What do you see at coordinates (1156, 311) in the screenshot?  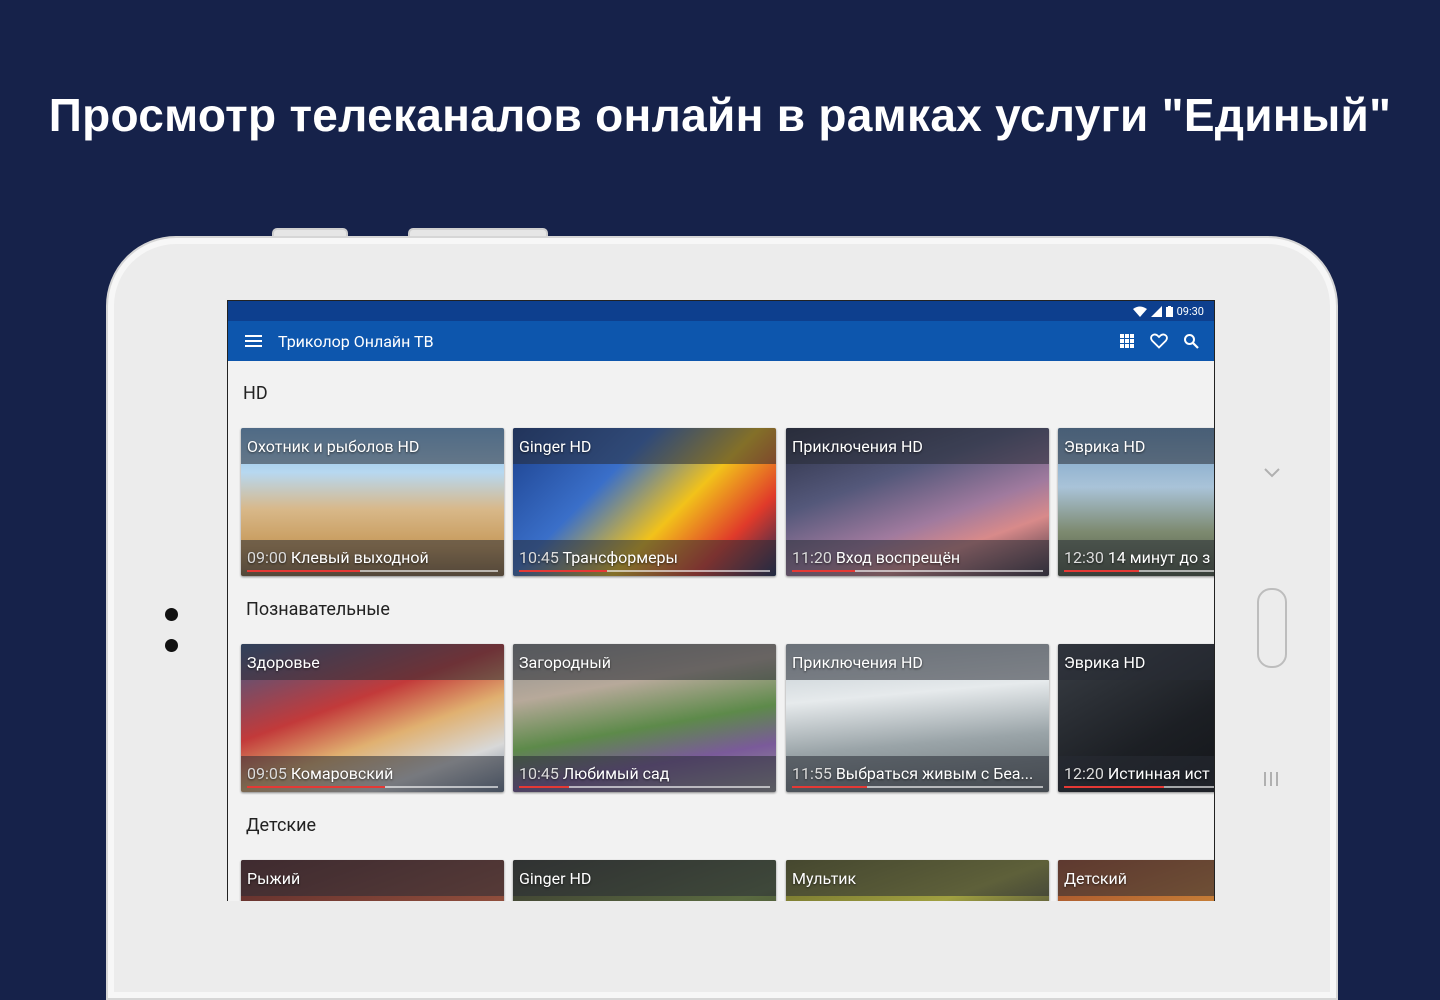 I see `signal-icon` at bounding box center [1156, 311].